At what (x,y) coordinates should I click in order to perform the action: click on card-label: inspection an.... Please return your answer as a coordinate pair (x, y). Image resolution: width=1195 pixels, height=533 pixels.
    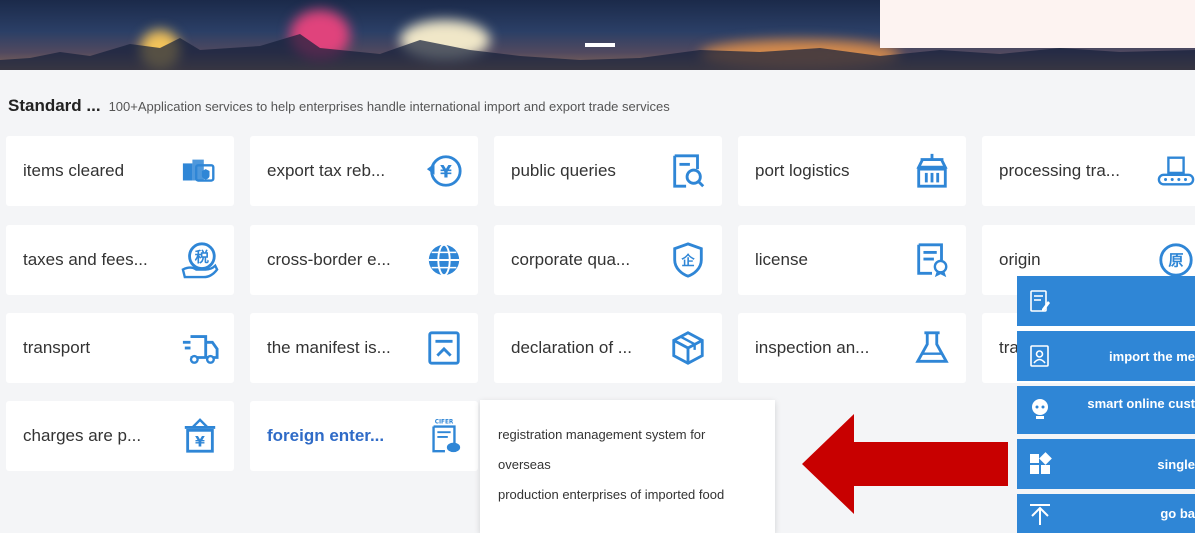
    Looking at the image, I should click on (812, 347).